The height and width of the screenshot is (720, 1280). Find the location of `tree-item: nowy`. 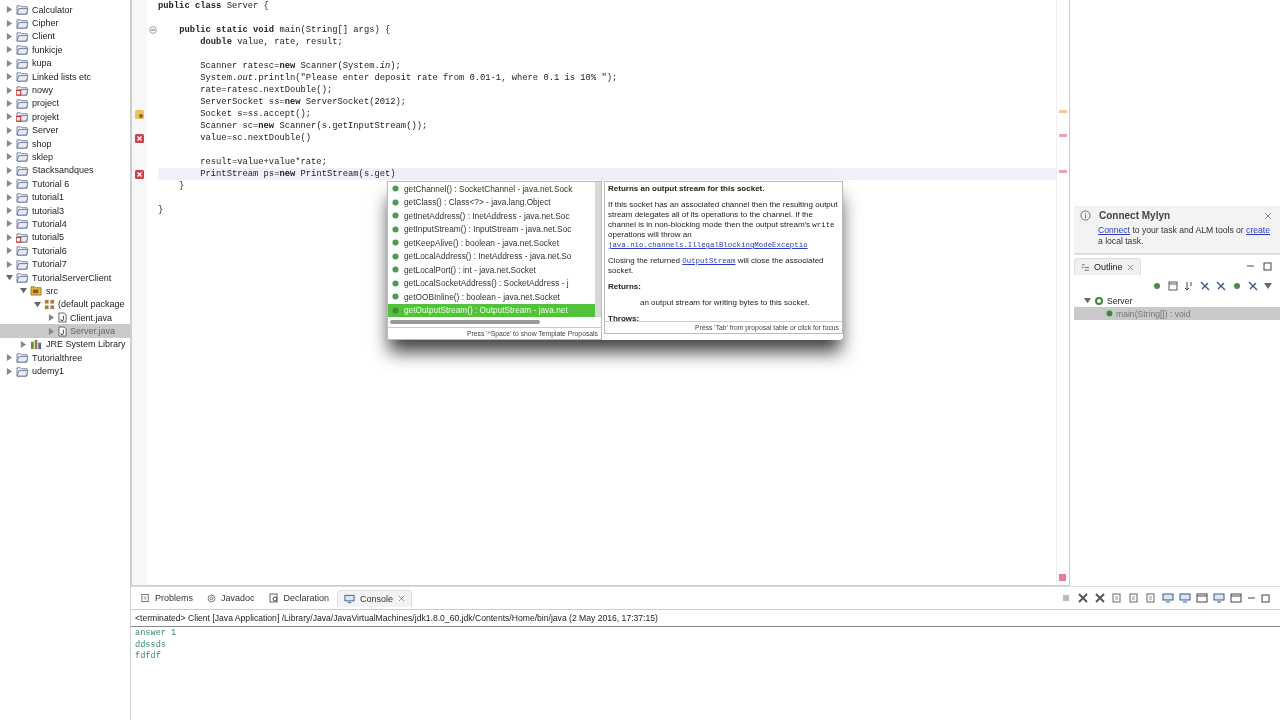

tree-item: nowy is located at coordinates (65, 90).